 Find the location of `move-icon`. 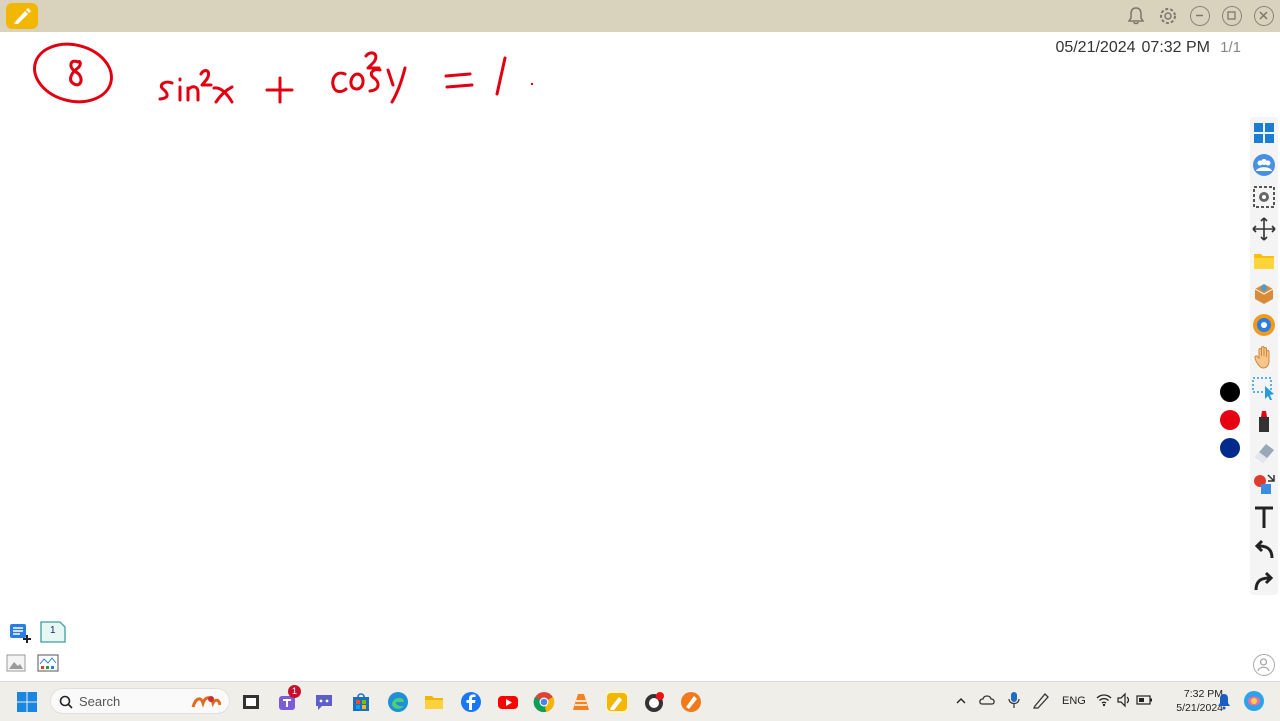

move-icon is located at coordinates (1264, 229).